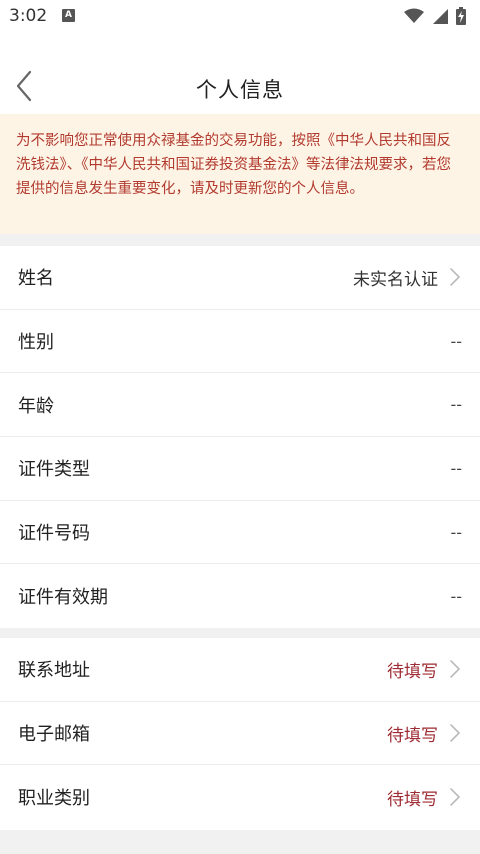 The image size is (480, 854). What do you see at coordinates (63, 598) in the screenshot?
I see `row-label: 证件有效期` at bounding box center [63, 598].